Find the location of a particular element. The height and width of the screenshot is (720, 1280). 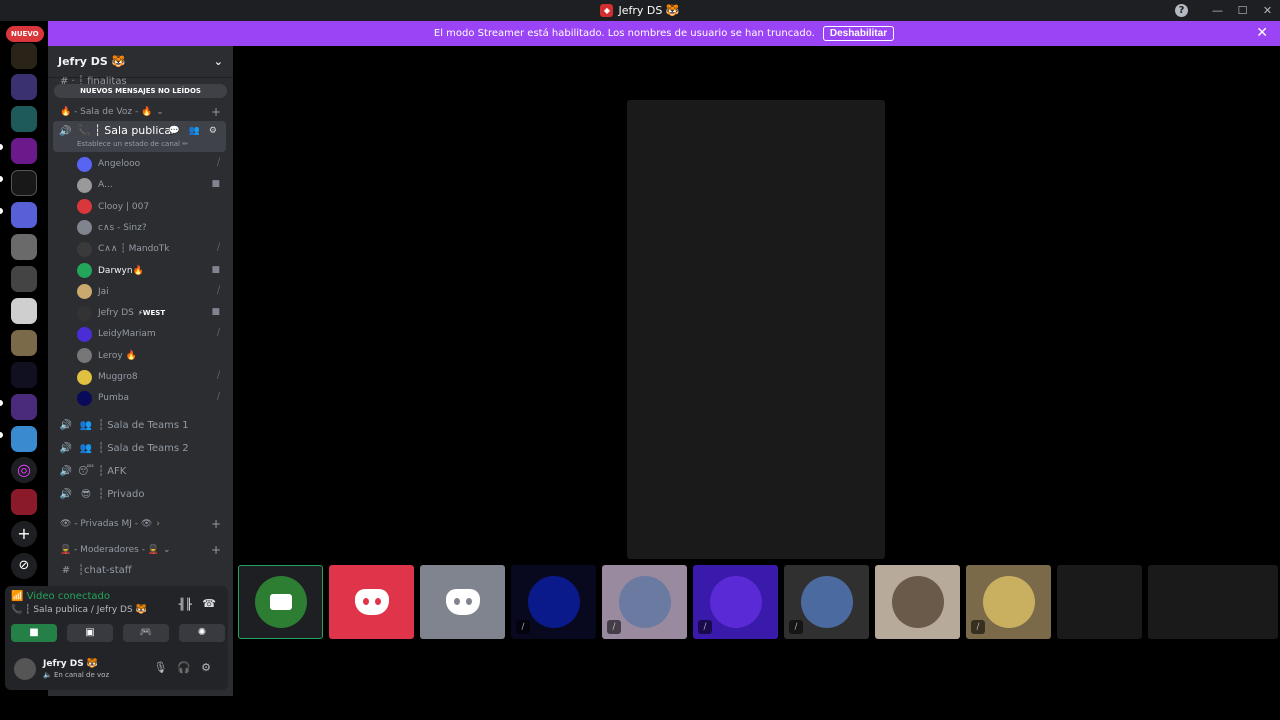

soundboard-button: ✺ is located at coordinates (202, 633).